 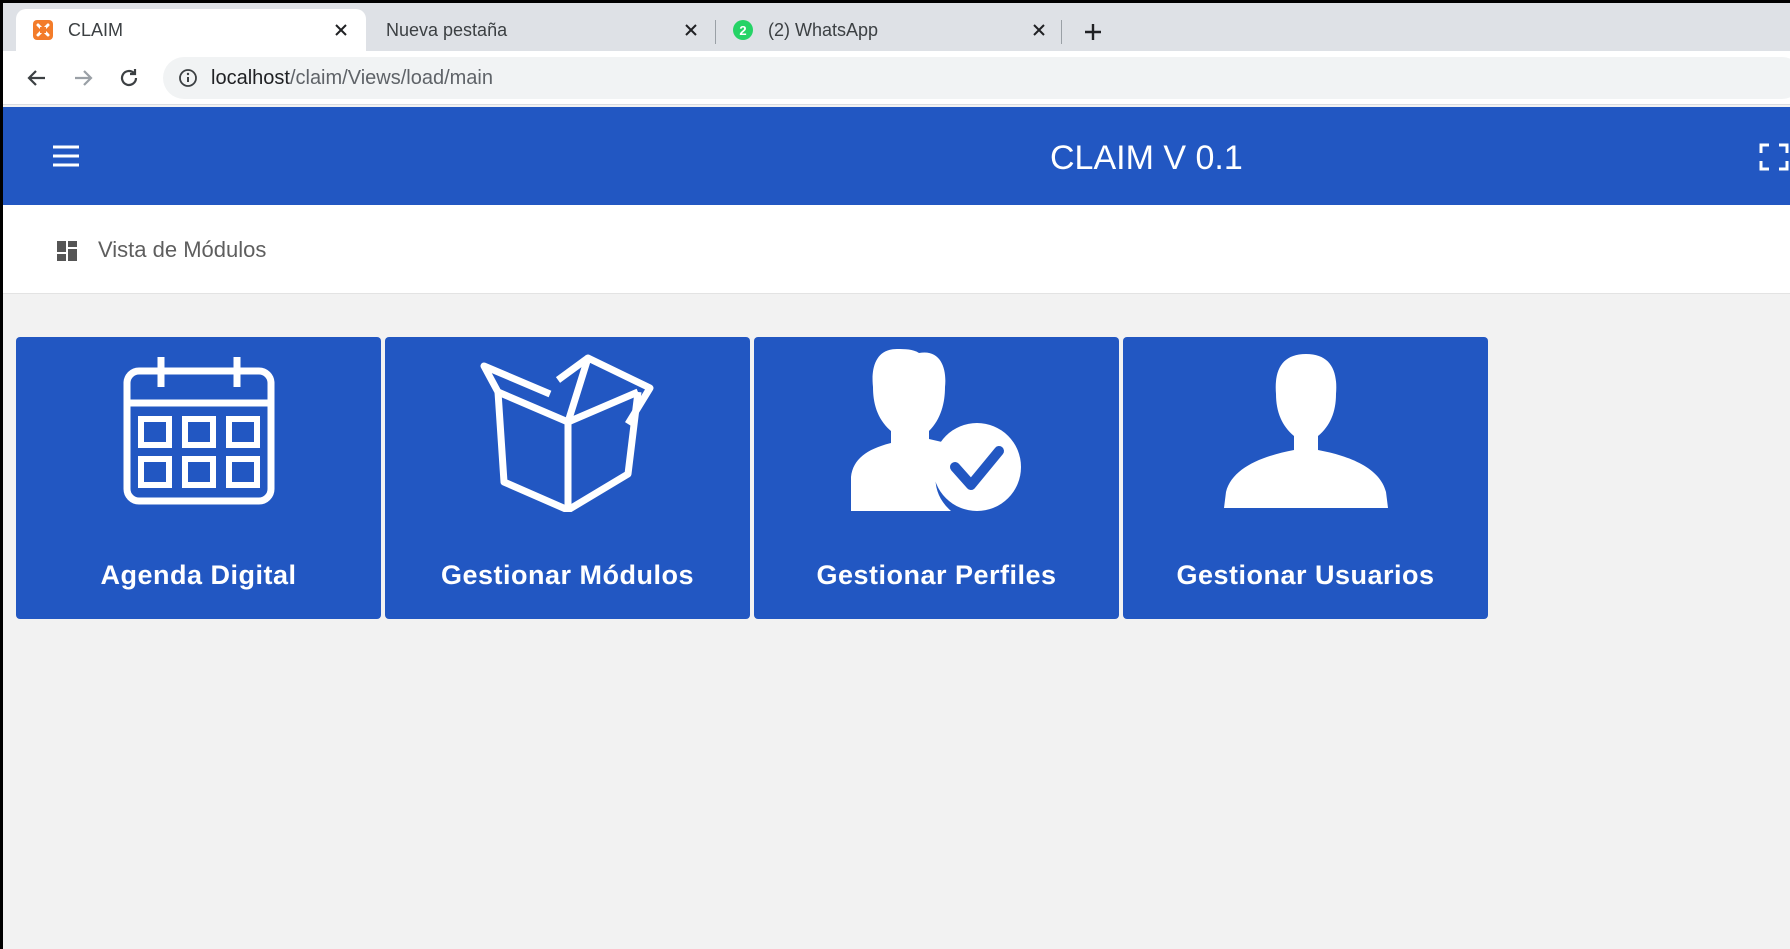 I want to click on breadcrumb-label: Vista de Módulos, so click(x=182, y=249).